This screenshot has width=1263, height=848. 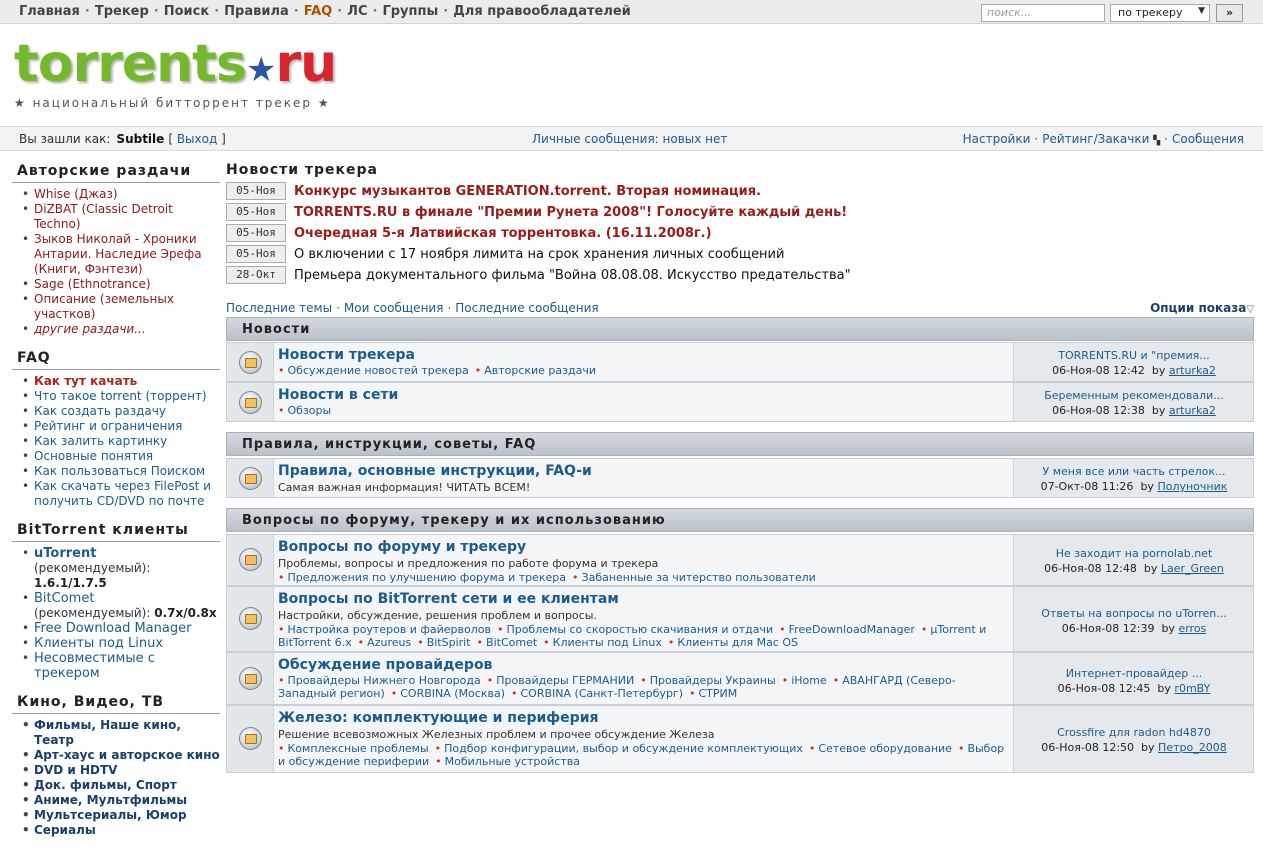 What do you see at coordinates (310, 410) in the screenshot?
I see `subforum-link: Обзоры` at bounding box center [310, 410].